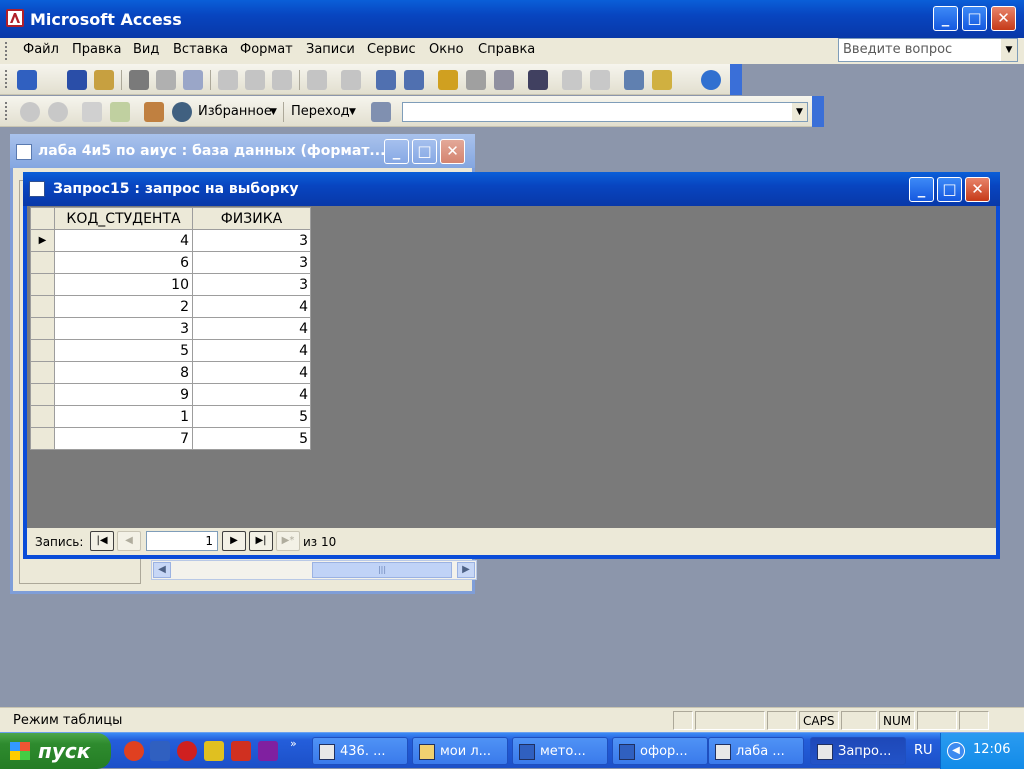 This screenshot has height=769, width=1024. What do you see at coordinates (123, 416) in the screenshot?
I see `table-cell: 1` at bounding box center [123, 416].